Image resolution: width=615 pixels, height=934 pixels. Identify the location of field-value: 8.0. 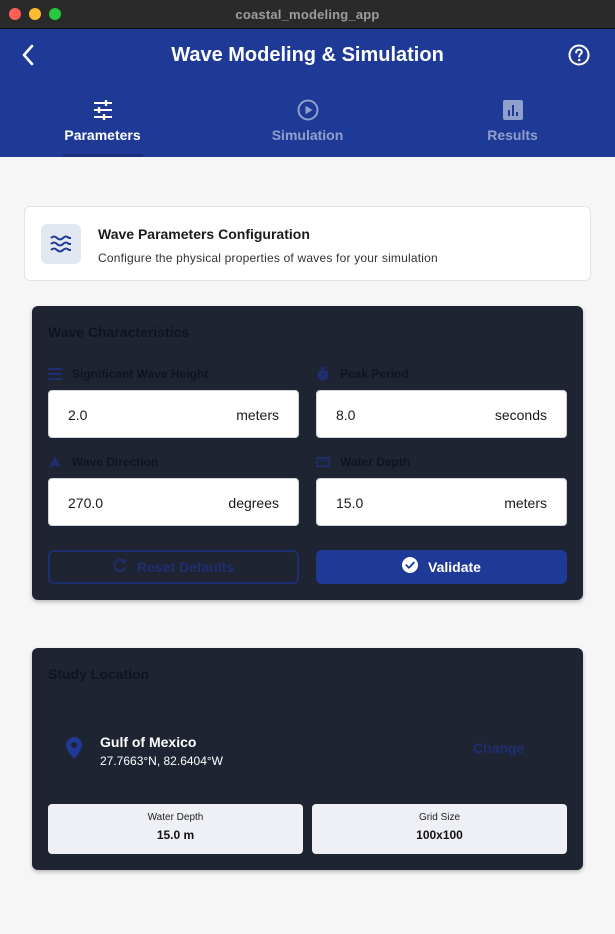
(346, 415).